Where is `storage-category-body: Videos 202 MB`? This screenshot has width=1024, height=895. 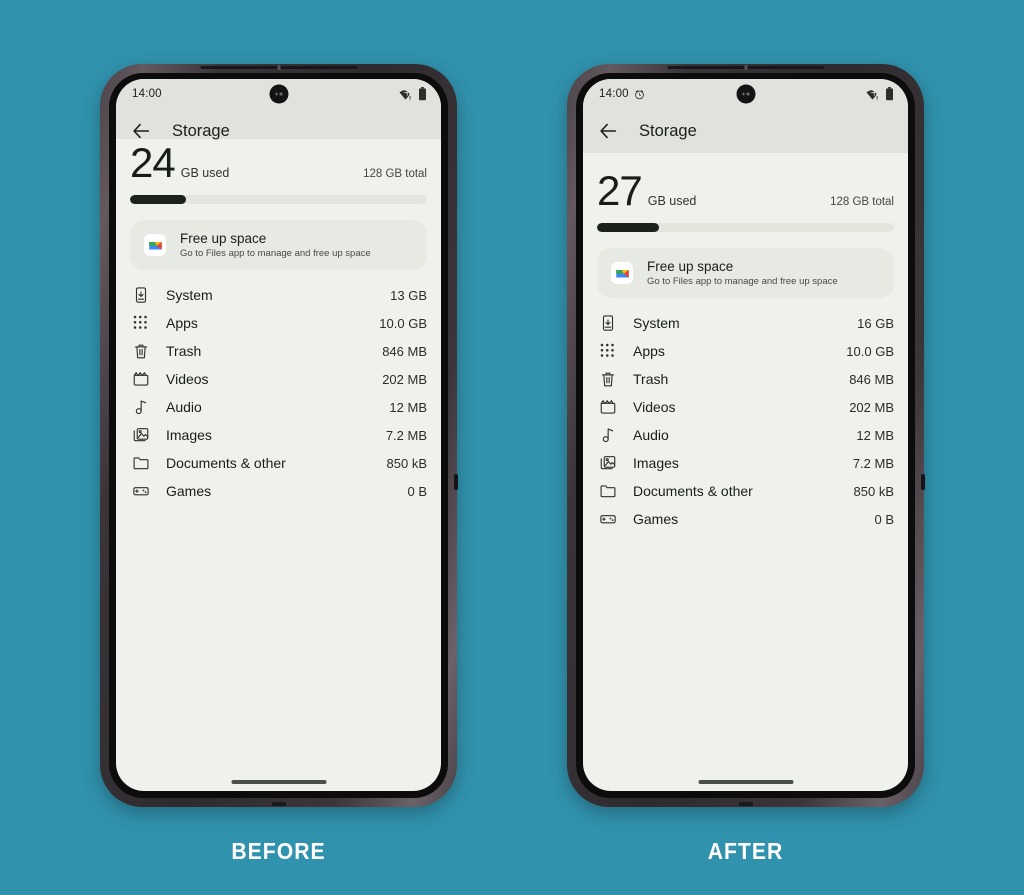
storage-category-body: Videos 202 MB is located at coordinates (763, 407).